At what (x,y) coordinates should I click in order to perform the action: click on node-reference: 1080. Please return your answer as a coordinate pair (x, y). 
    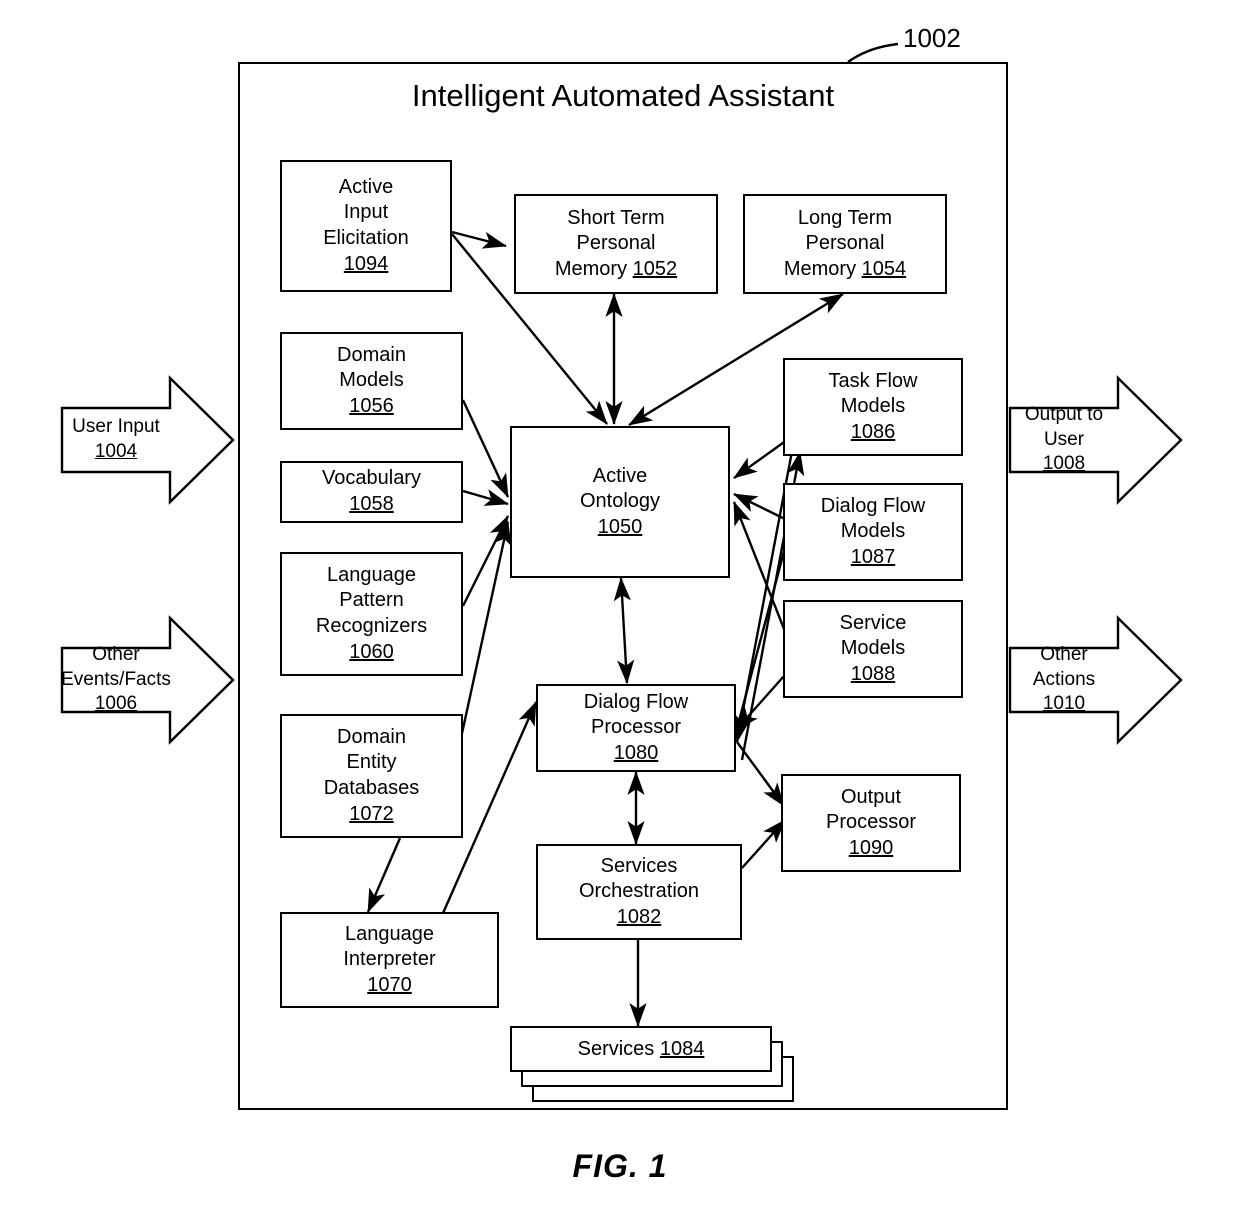
    Looking at the image, I should click on (636, 752).